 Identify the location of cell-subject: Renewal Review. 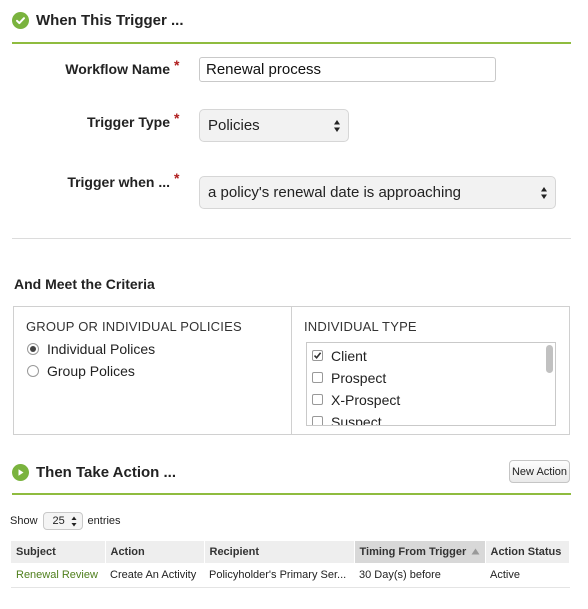
(58, 575).